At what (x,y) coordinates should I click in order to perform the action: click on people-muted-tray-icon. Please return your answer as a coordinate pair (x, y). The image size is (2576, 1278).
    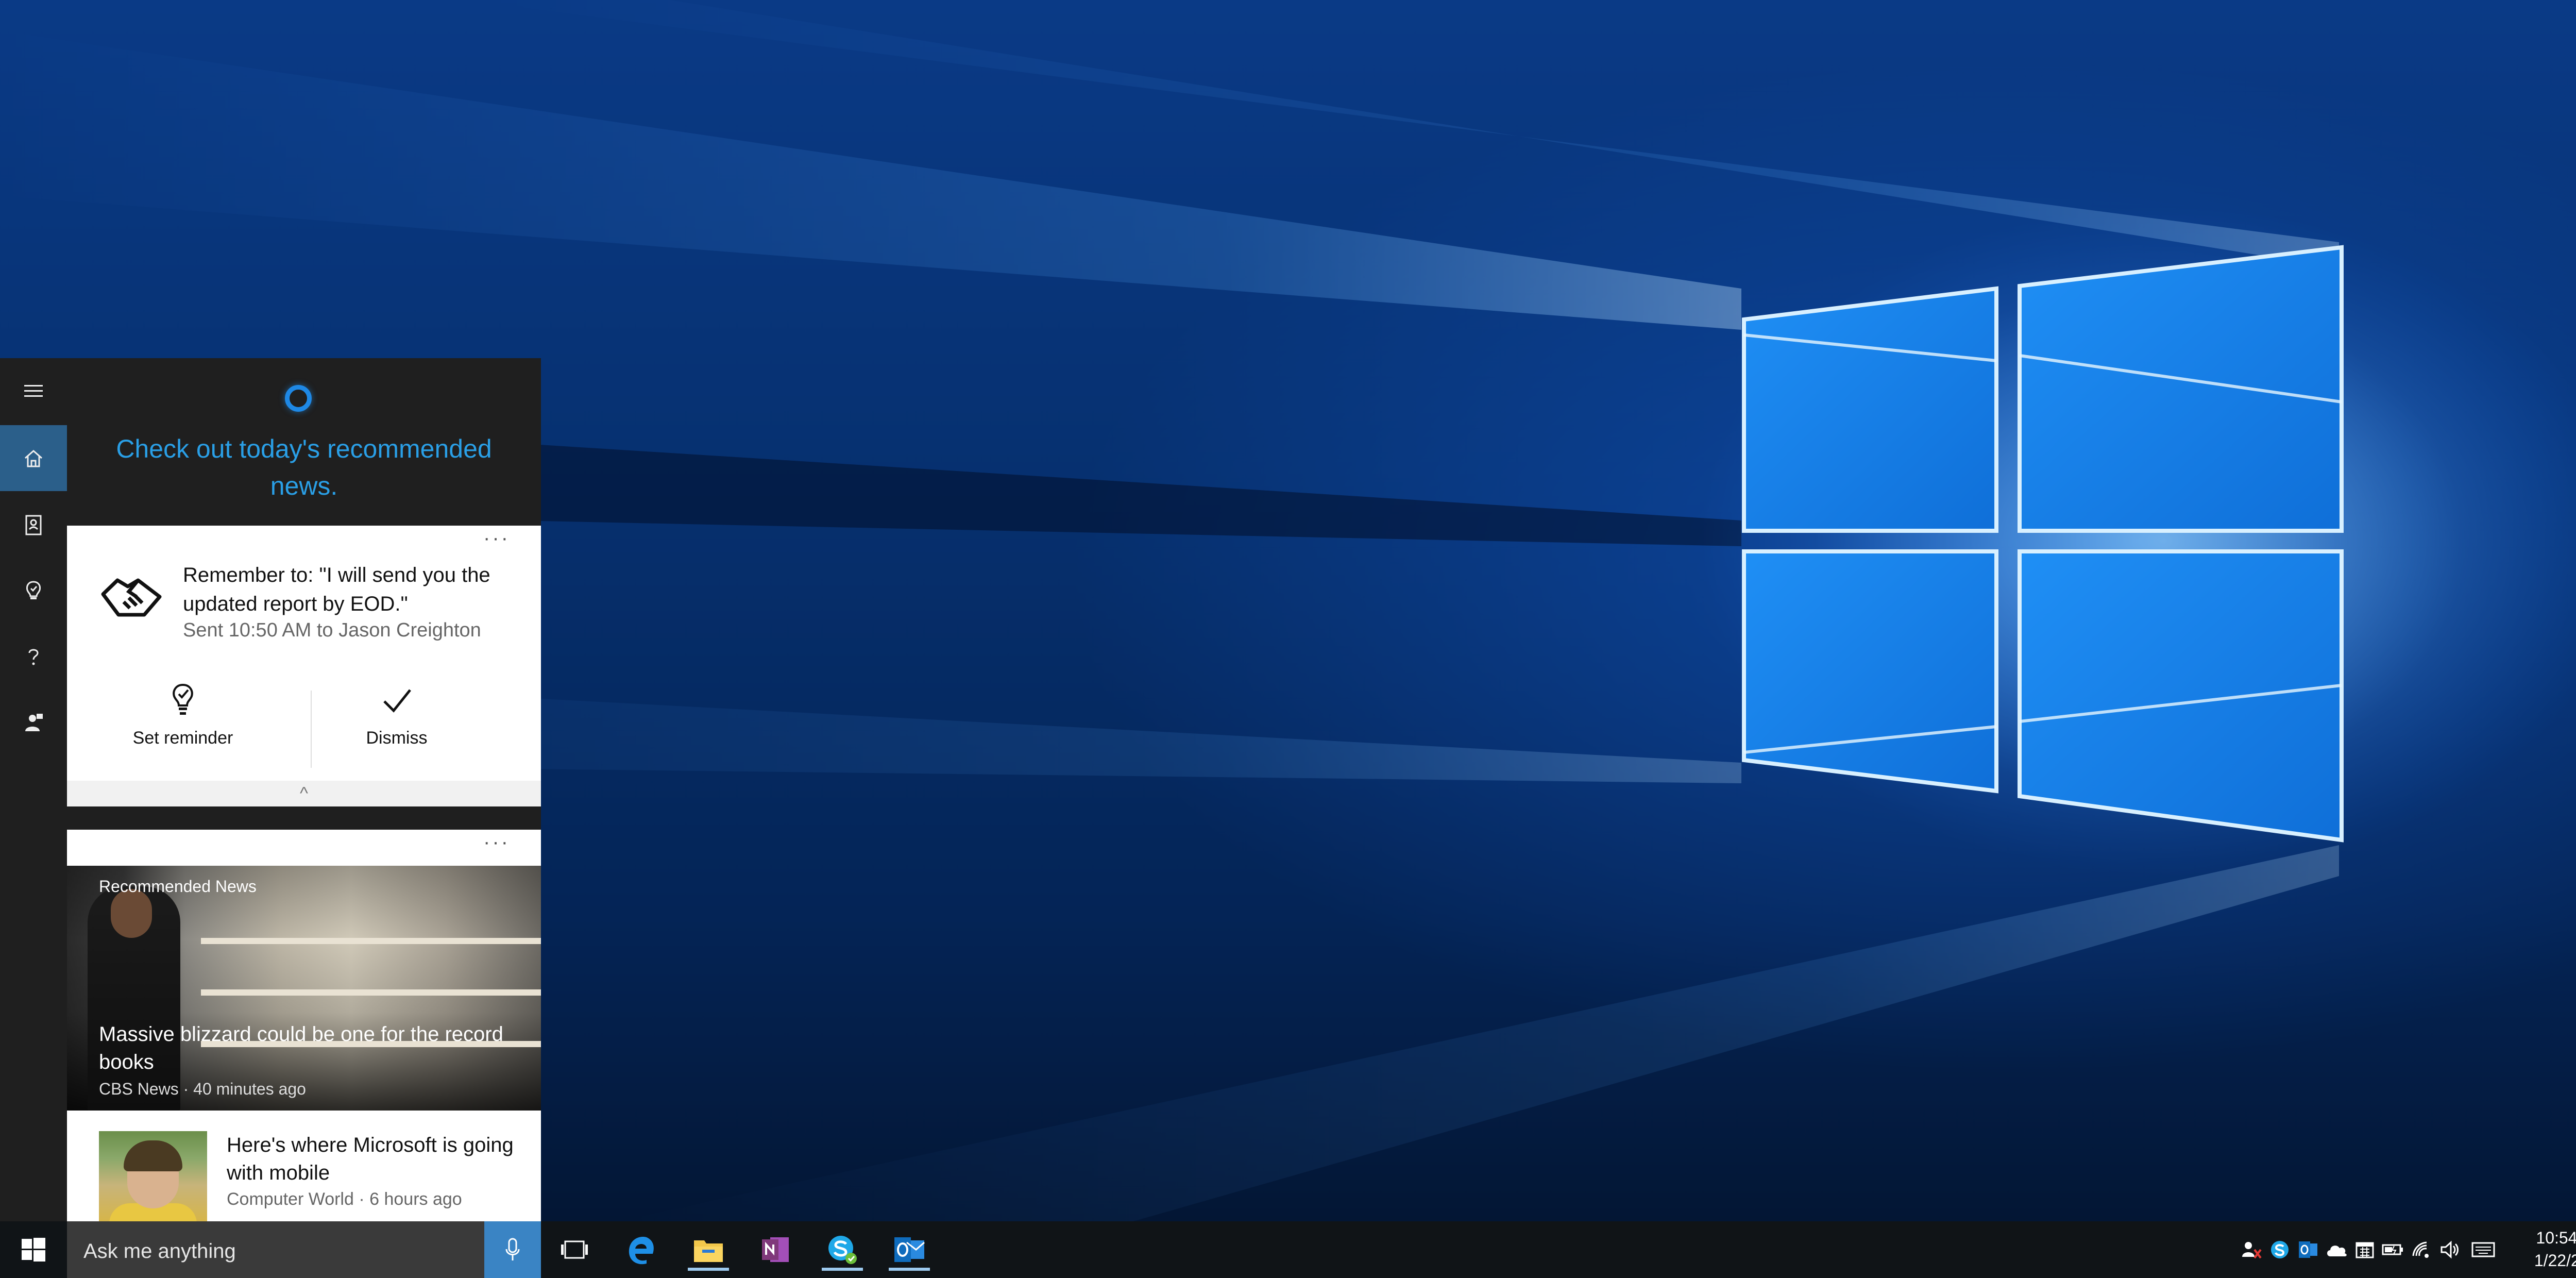
    Looking at the image, I should click on (2251, 1250).